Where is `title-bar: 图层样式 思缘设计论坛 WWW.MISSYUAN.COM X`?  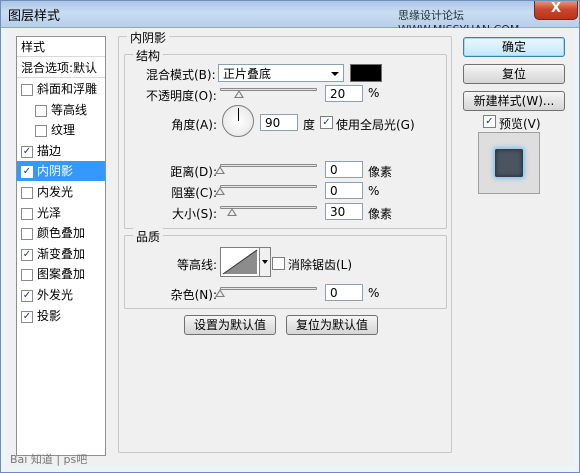 title-bar: 图层样式 思缘设计论坛 WWW.MISSYUAN.COM X is located at coordinates (290, 18).